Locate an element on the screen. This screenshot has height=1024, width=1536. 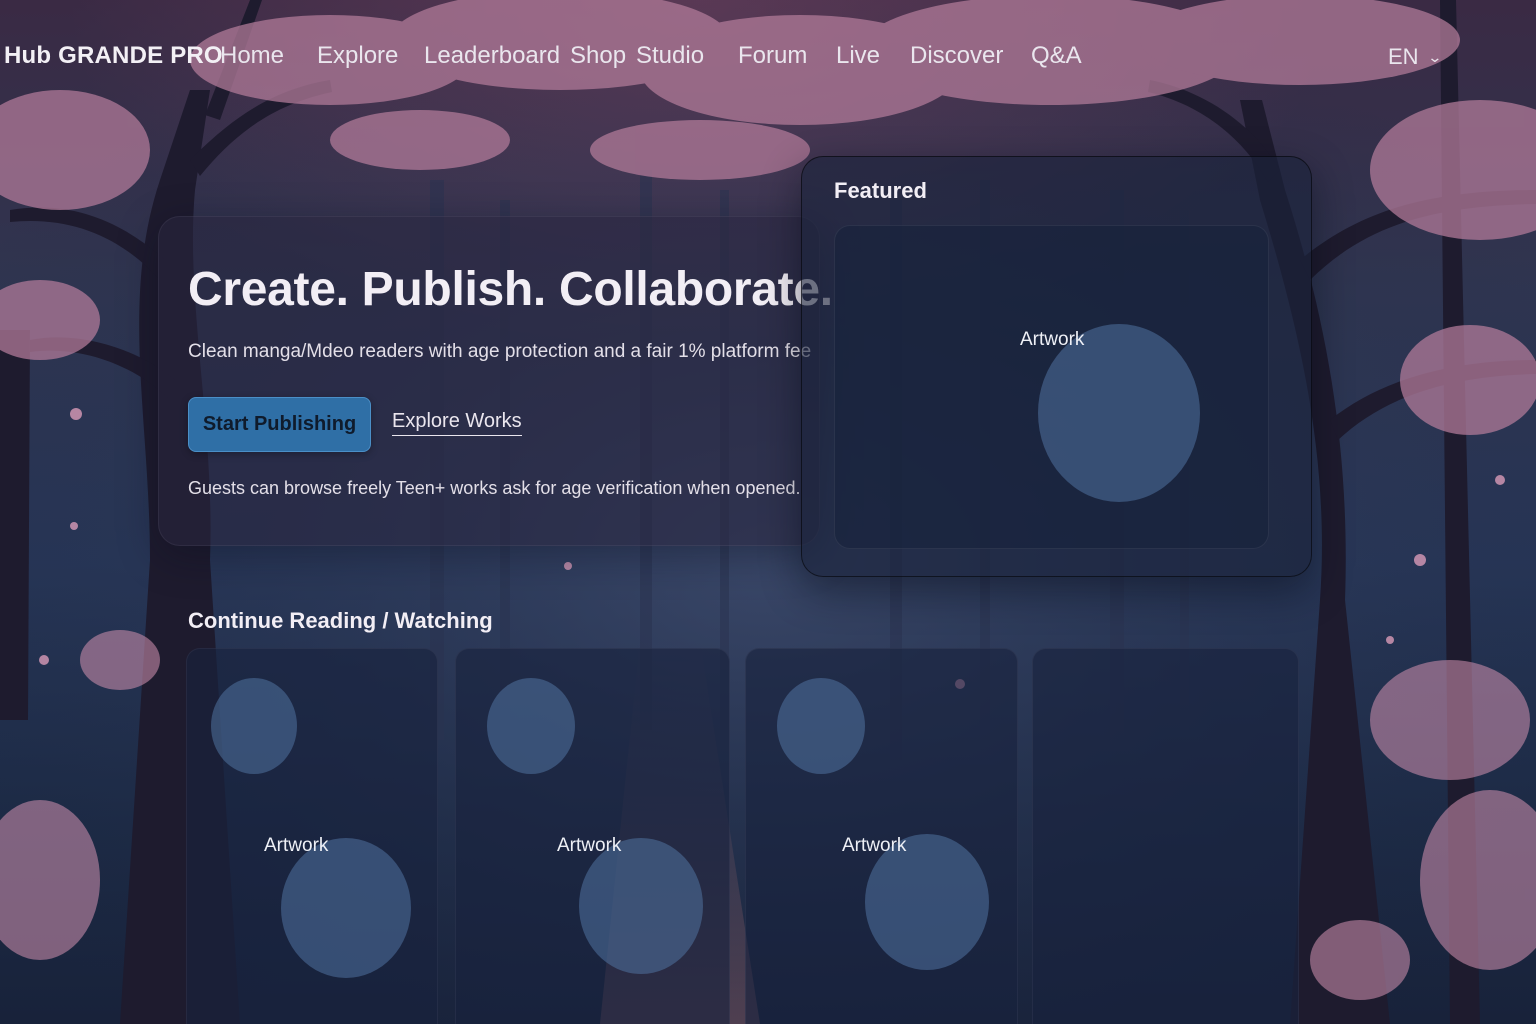
continue-card-3-label: Artwork is located at coordinates (874, 845).